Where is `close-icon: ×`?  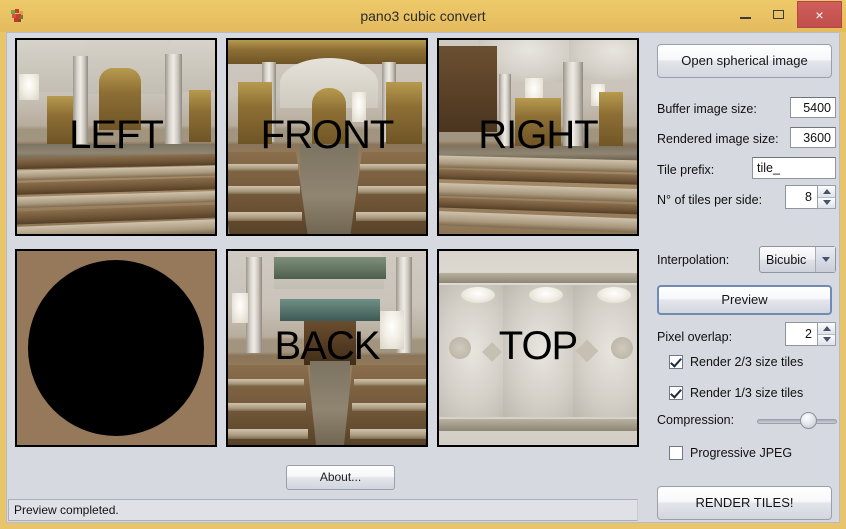 close-icon: × is located at coordinates (819, 14).